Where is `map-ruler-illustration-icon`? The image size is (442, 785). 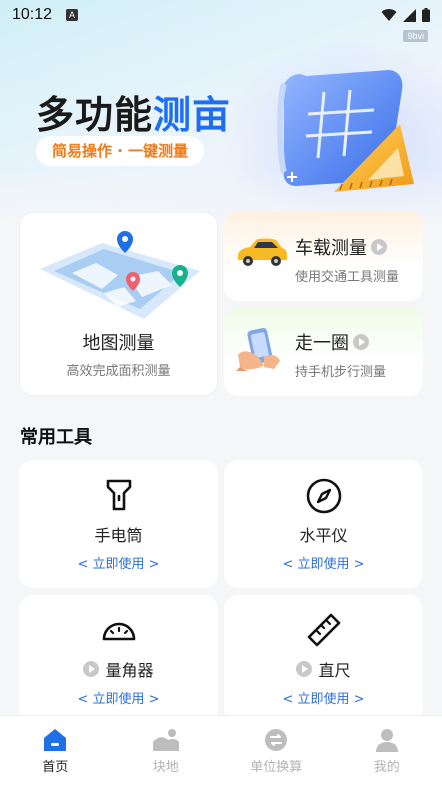
map-ruler-illustration-icon is located at coordinates (345, 131).